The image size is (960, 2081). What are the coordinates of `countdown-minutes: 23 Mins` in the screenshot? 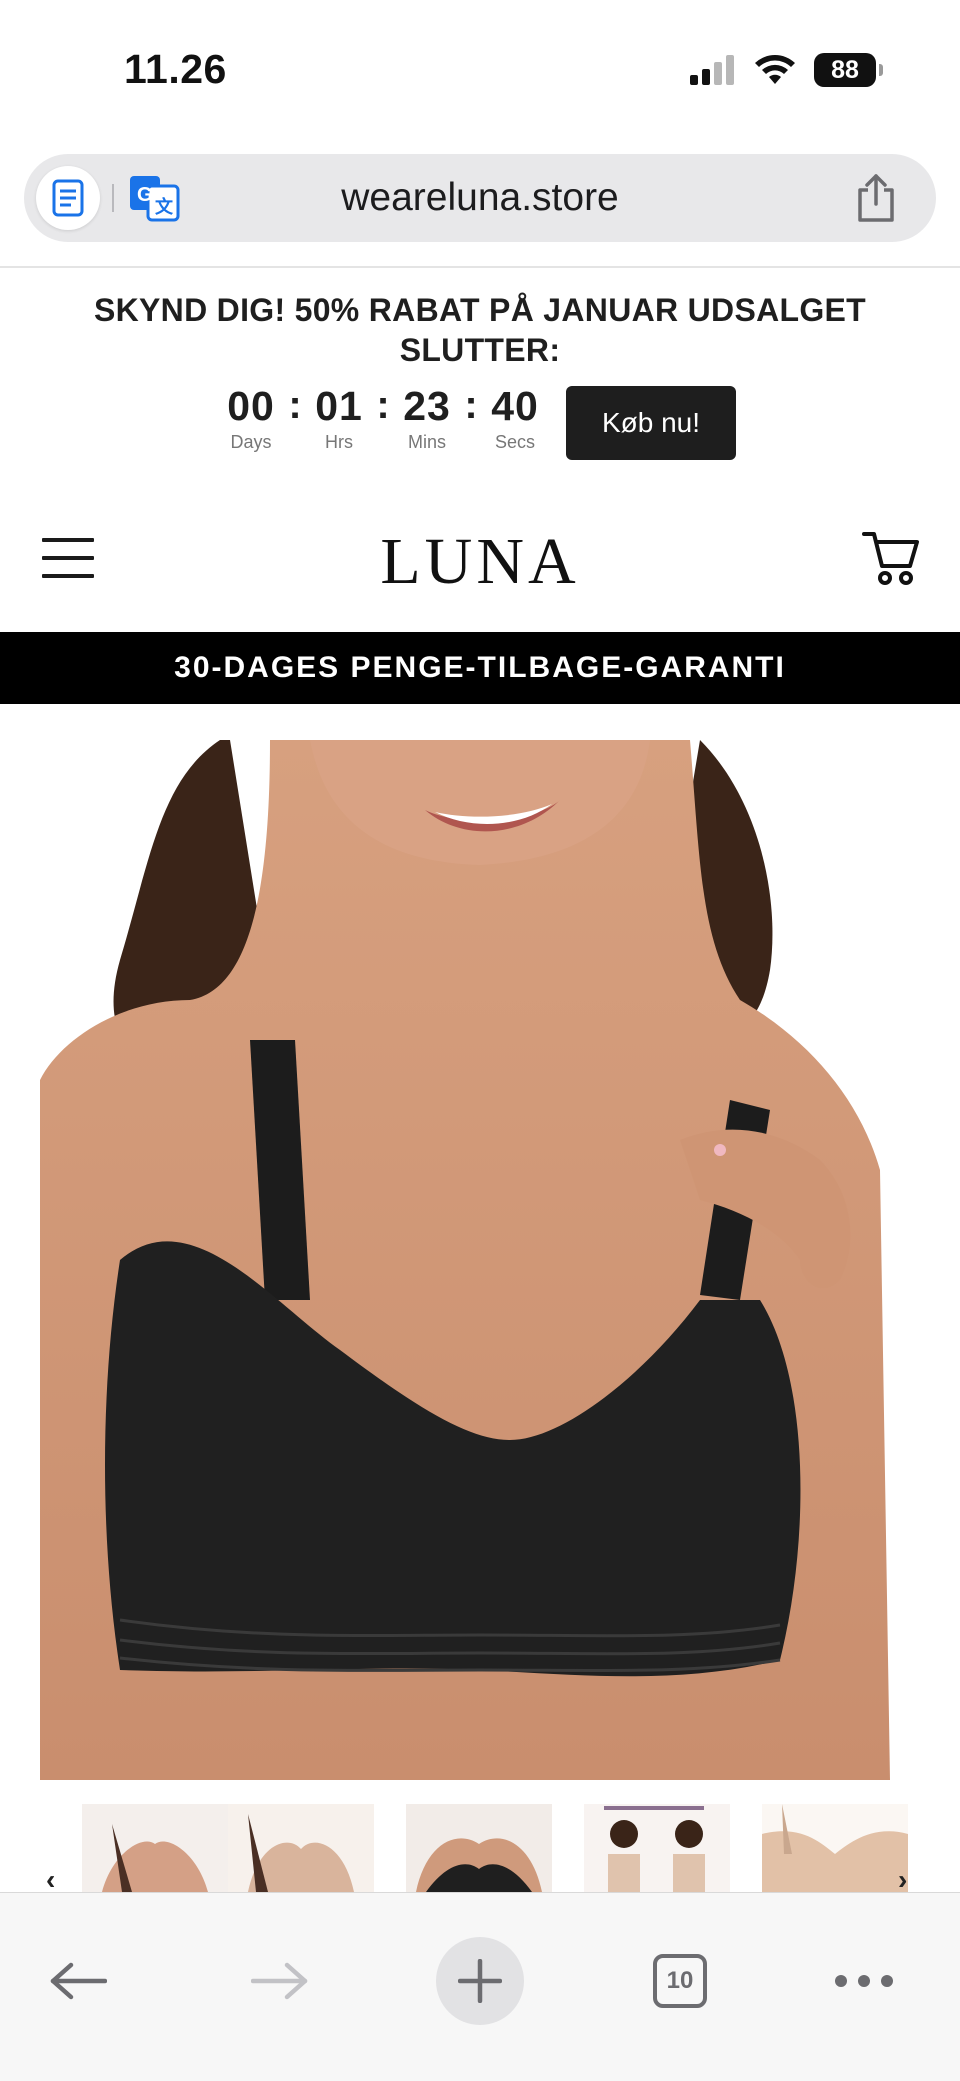 It's located at (427, 418).